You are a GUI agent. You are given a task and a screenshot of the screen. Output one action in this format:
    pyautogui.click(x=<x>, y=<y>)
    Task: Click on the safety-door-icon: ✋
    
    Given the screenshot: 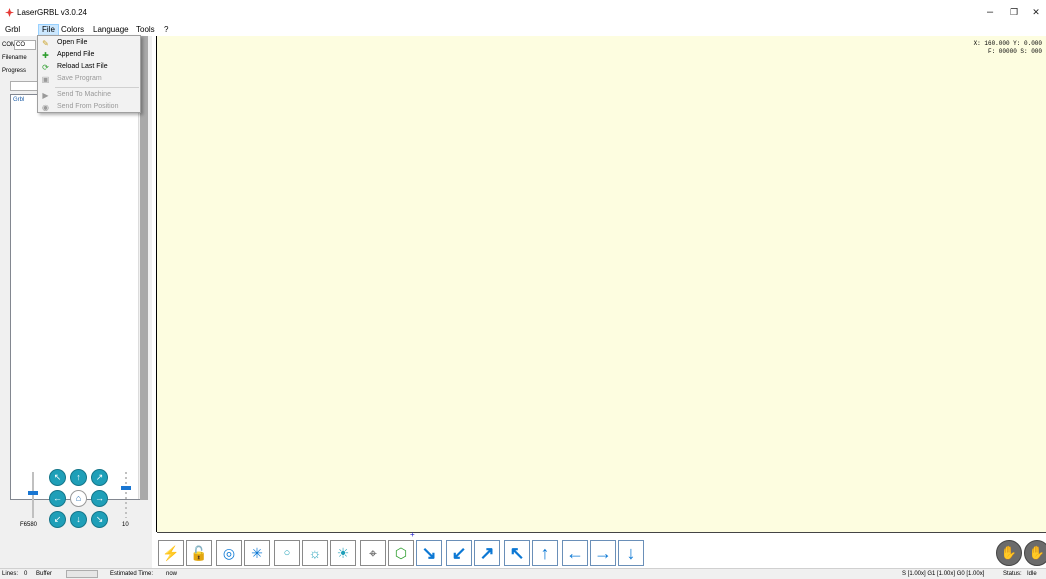 What is the action you would take?
    pyautogui.click(x=1009, y=553)
    